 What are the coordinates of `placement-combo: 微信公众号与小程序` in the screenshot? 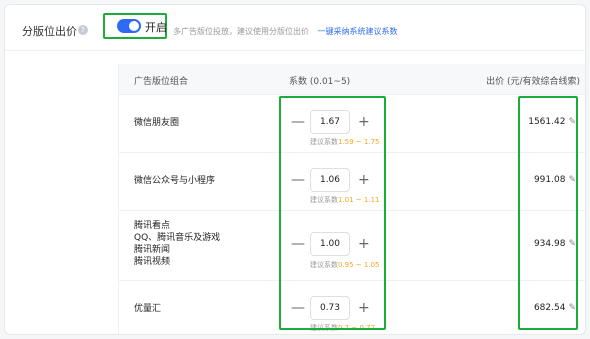 It's located at (174, 181).